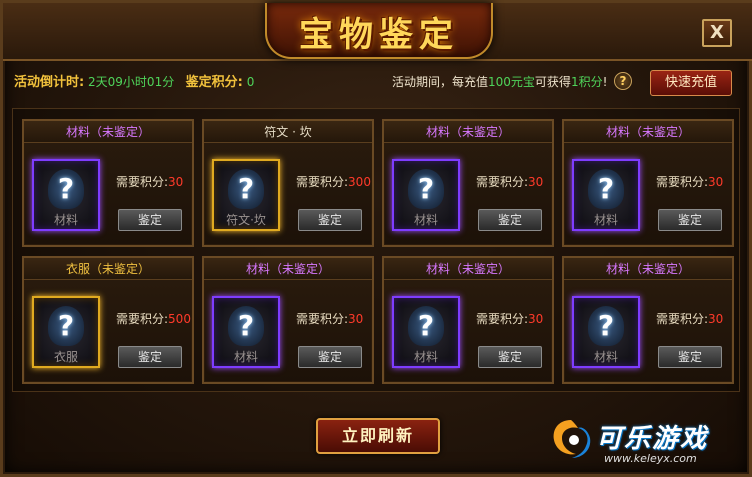 This screenshot has width=752, height=477. I want to click on item-slot-label: 衣服, so click(65, 357).